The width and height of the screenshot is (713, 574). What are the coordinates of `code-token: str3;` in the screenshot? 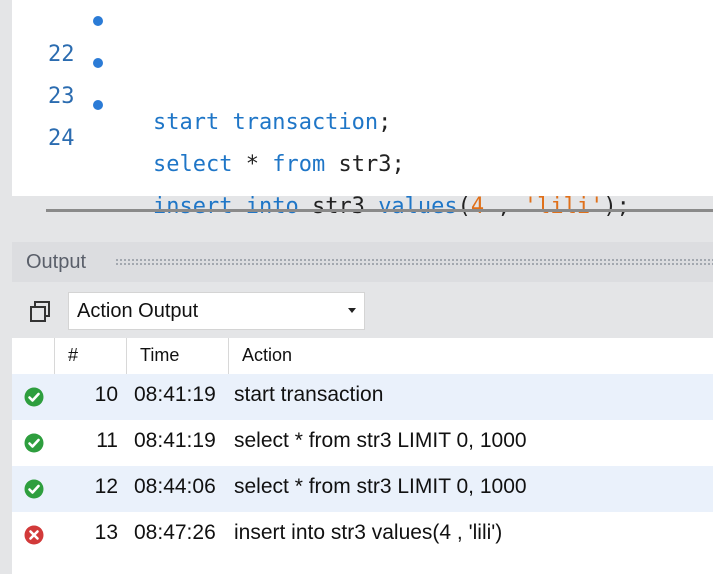 It's located at (365, 164).